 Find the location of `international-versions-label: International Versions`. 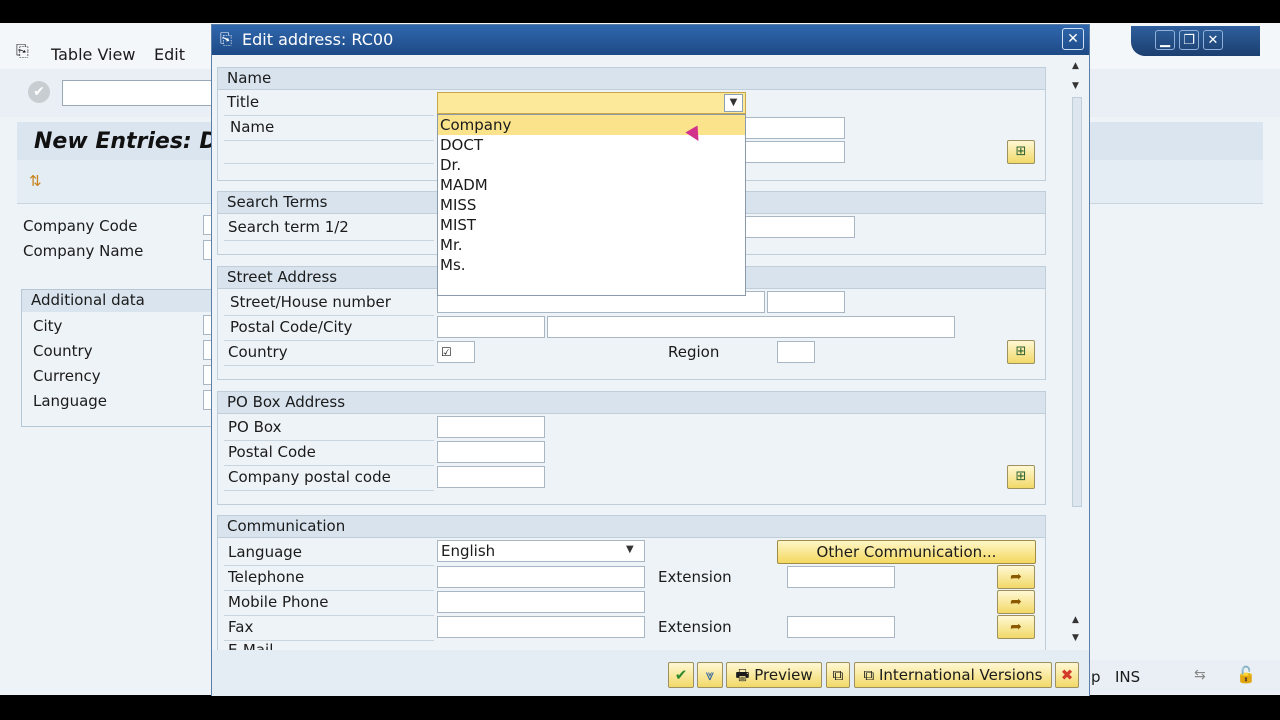

international-versions-label: International Versions is located at coordinates (961, 675).